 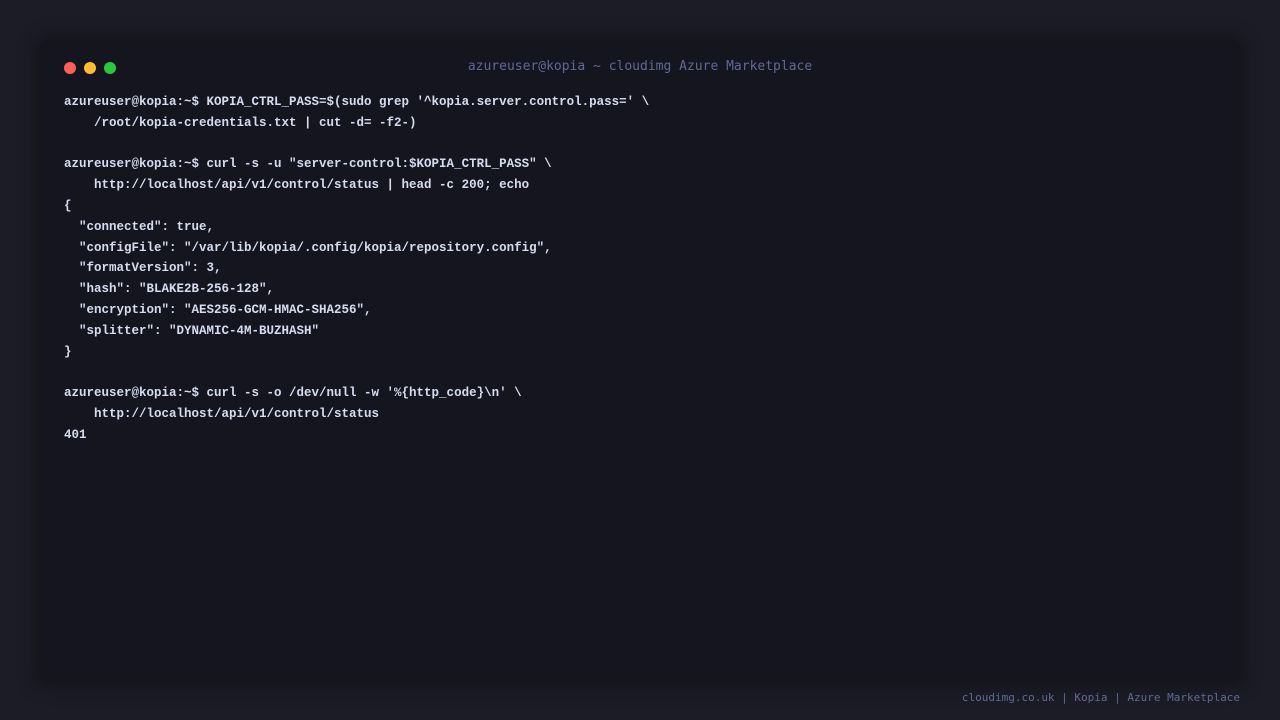 What do you see at coordinates (143, 268) in the screenshot?
I see `terminal-line: "formatVersion": 3,` at bounding box center [143, 268].